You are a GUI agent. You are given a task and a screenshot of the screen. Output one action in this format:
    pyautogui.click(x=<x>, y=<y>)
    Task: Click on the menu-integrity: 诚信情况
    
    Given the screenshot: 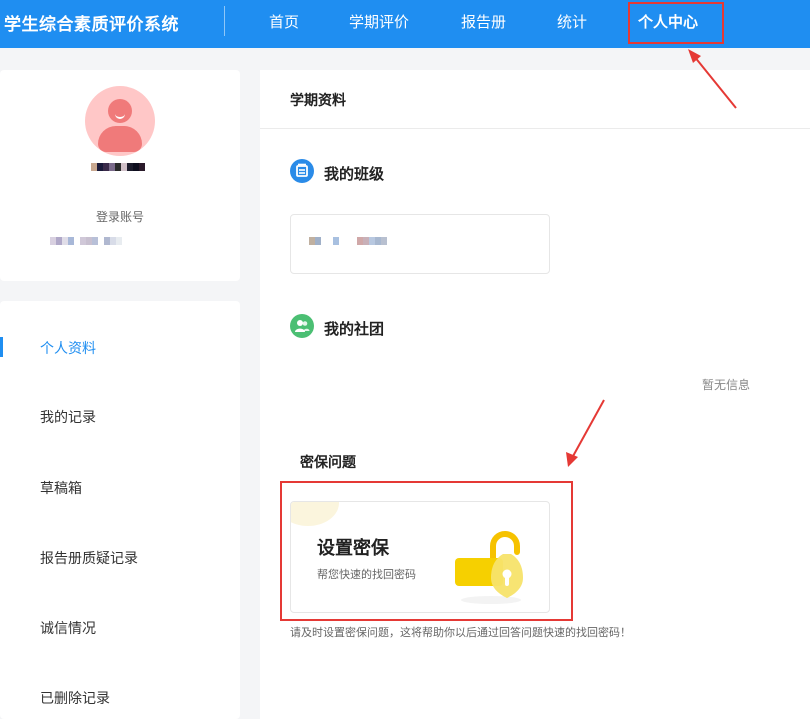 What is the action you would take?
    pyautogui.click(x=68, y=628)
    